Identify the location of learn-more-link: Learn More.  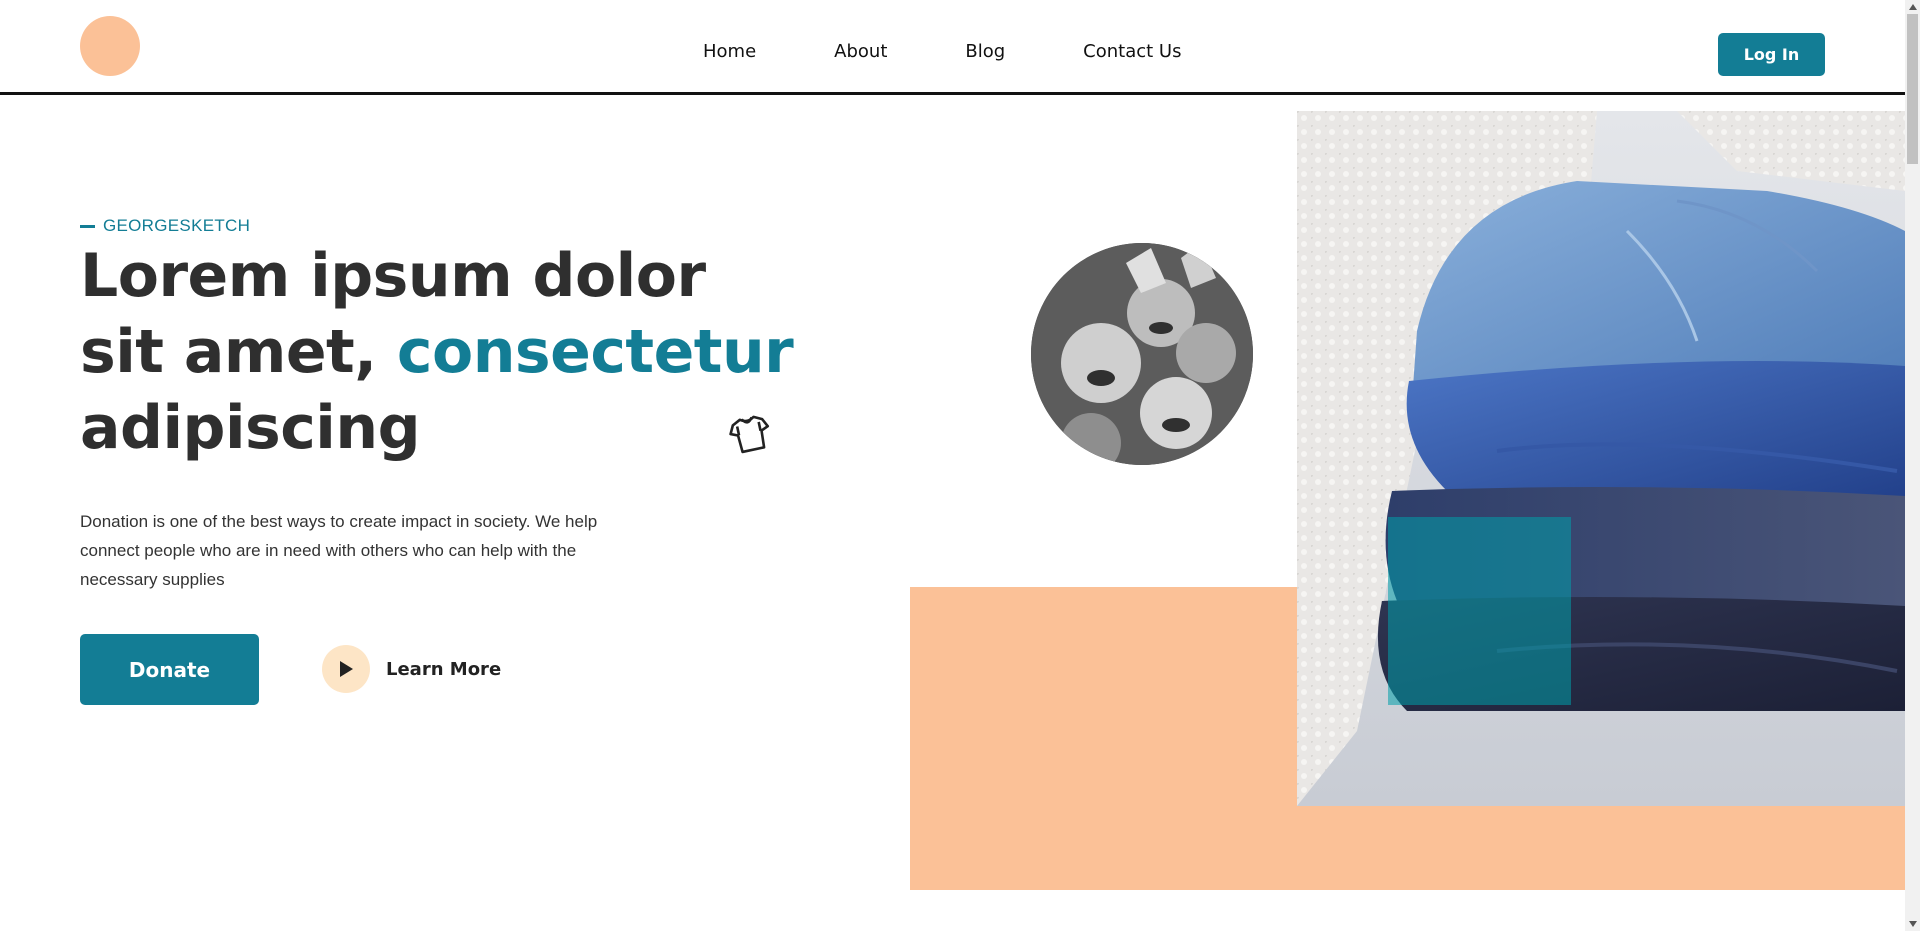
(411, 669).